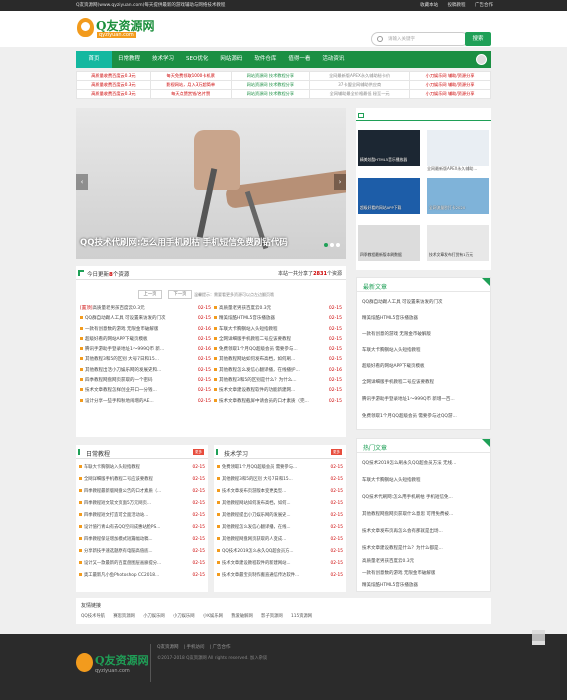  What do you see at coordinates (198, 452) in the screenshot?
I see `daily-more-button: 更多` at bounding box center [198, 452].